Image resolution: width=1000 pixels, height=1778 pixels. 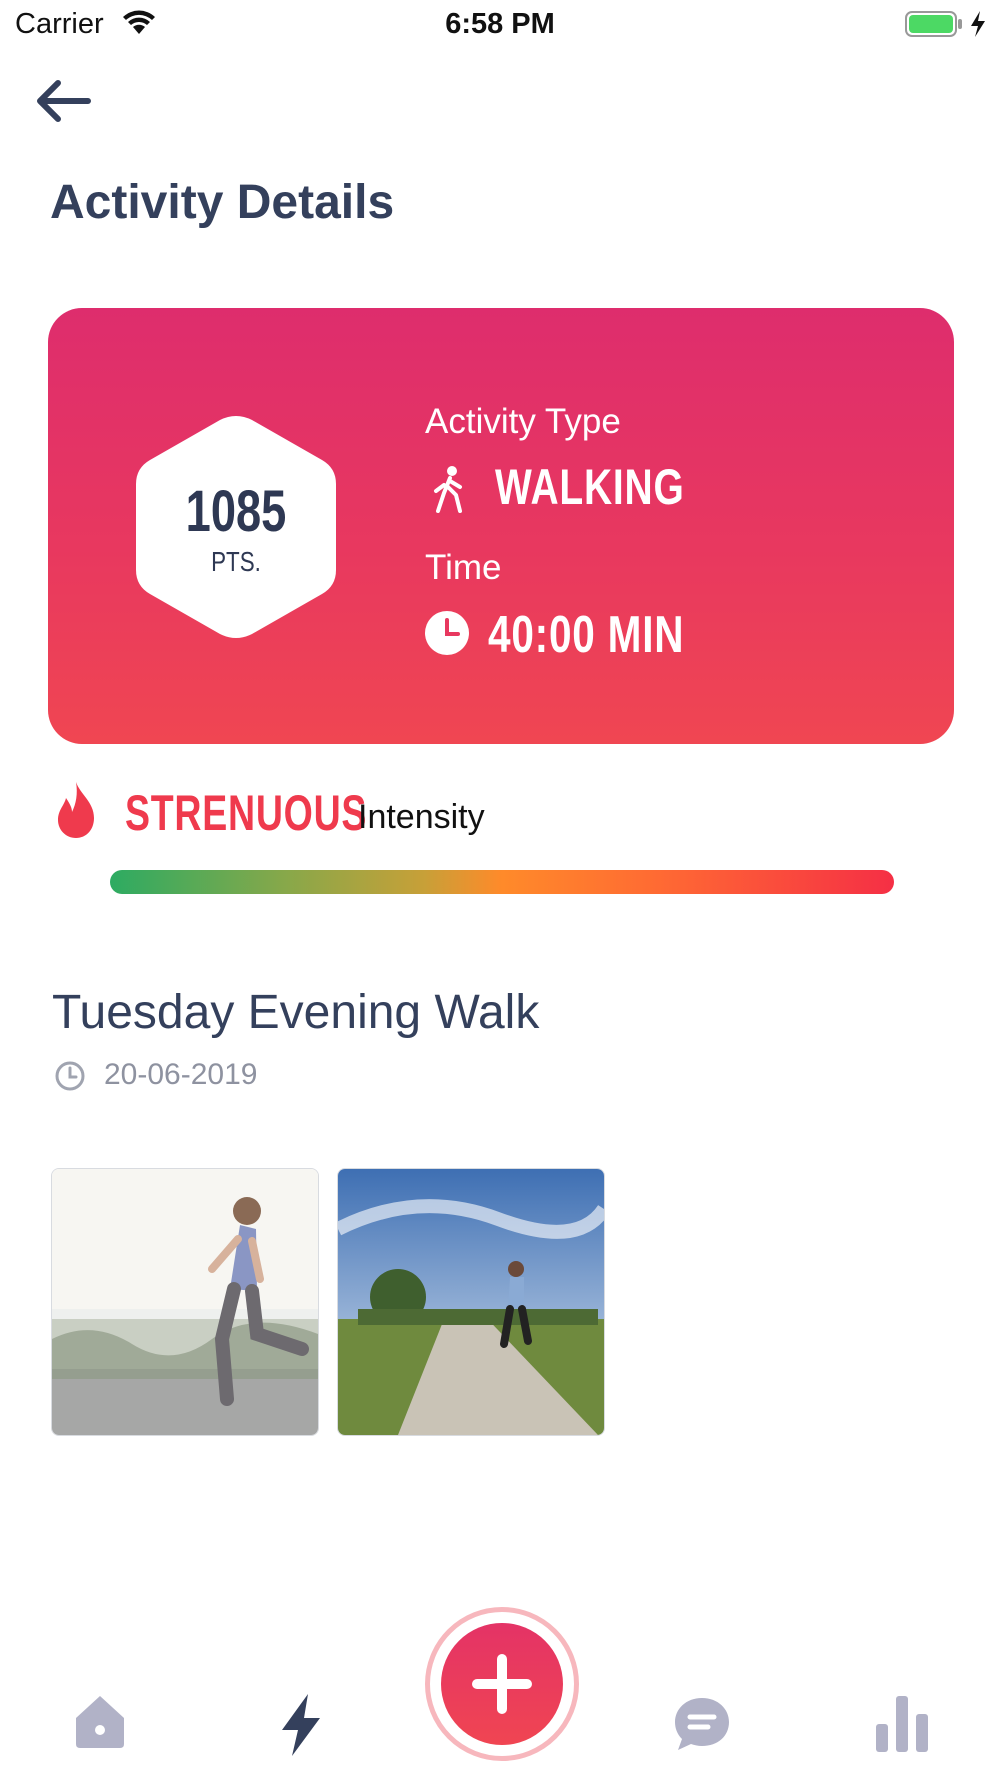 I want to click on home-icon, so click(x=100, y=1722).